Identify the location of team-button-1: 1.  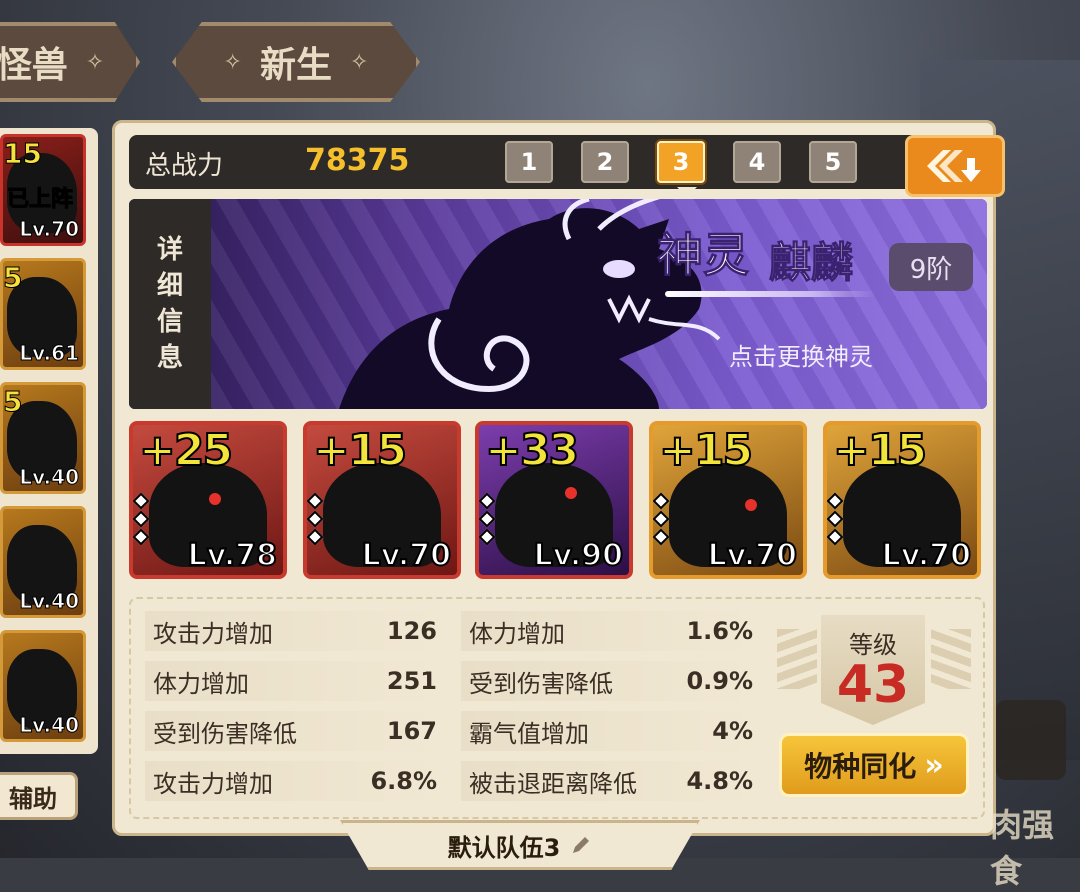
(529, 162).